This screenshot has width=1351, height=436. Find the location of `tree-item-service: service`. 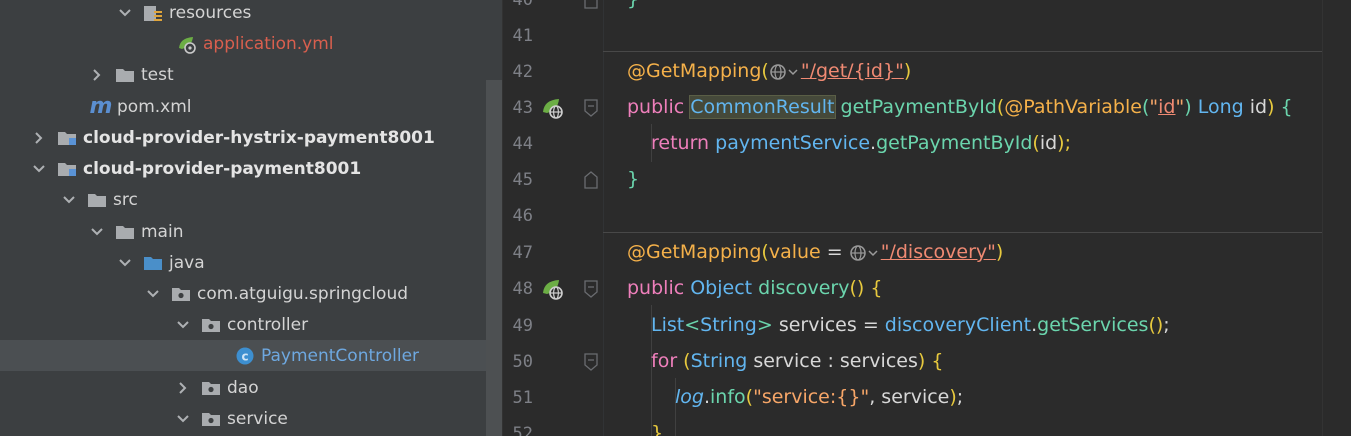

tree-item-service: service is located at coordinates (251, 418).